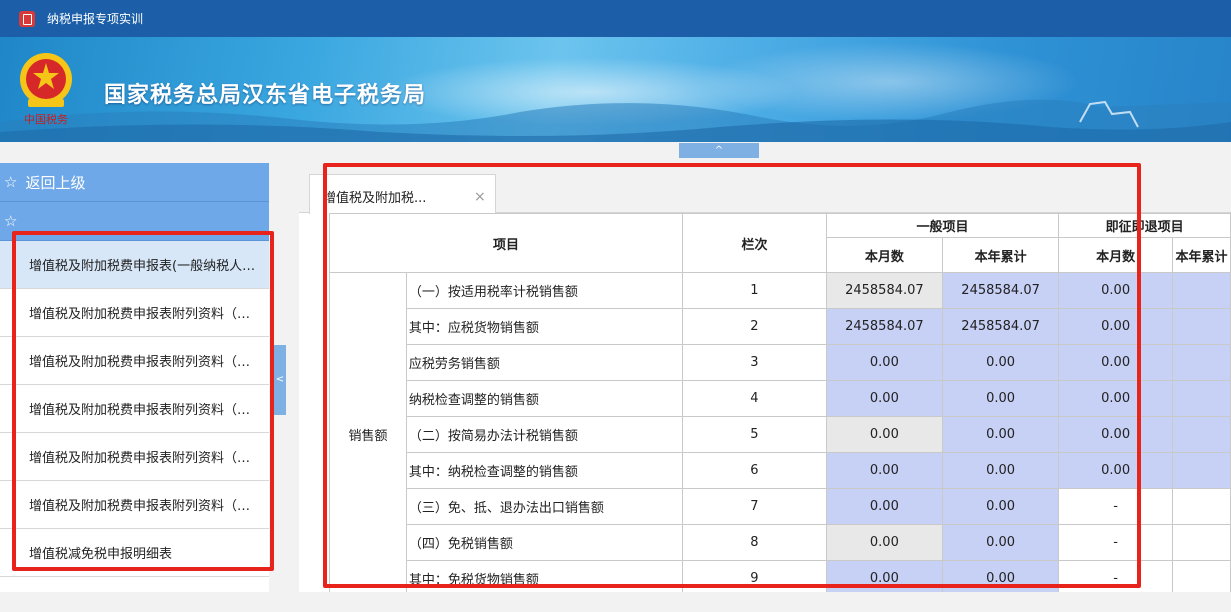 This screenshot has height=612, width=1231. What do you see at coordinates (144, 314) in the screenshot?
I see `sidebar-item-label: 增值税及附加税费申报表附列资料（一）` at bounding box center [144, 314].